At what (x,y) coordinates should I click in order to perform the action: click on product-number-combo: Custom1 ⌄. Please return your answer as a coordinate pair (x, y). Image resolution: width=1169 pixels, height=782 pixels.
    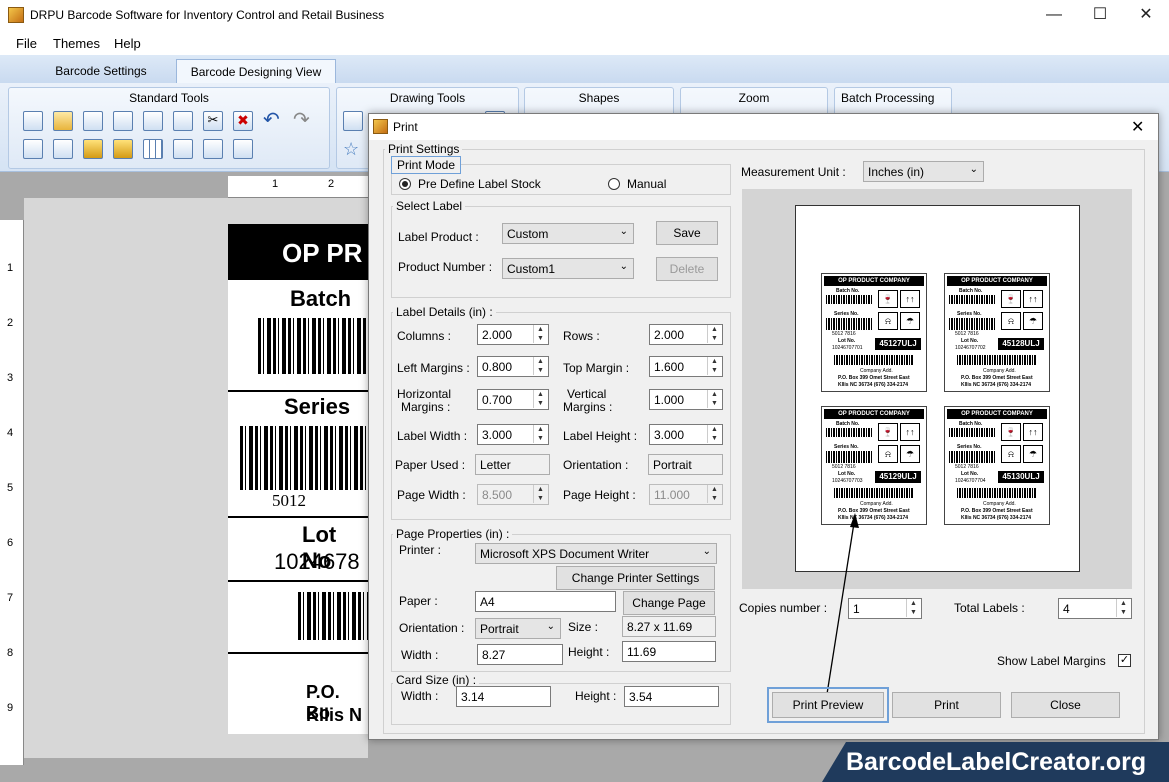
    Looking at the image, I should click on (568, 268).